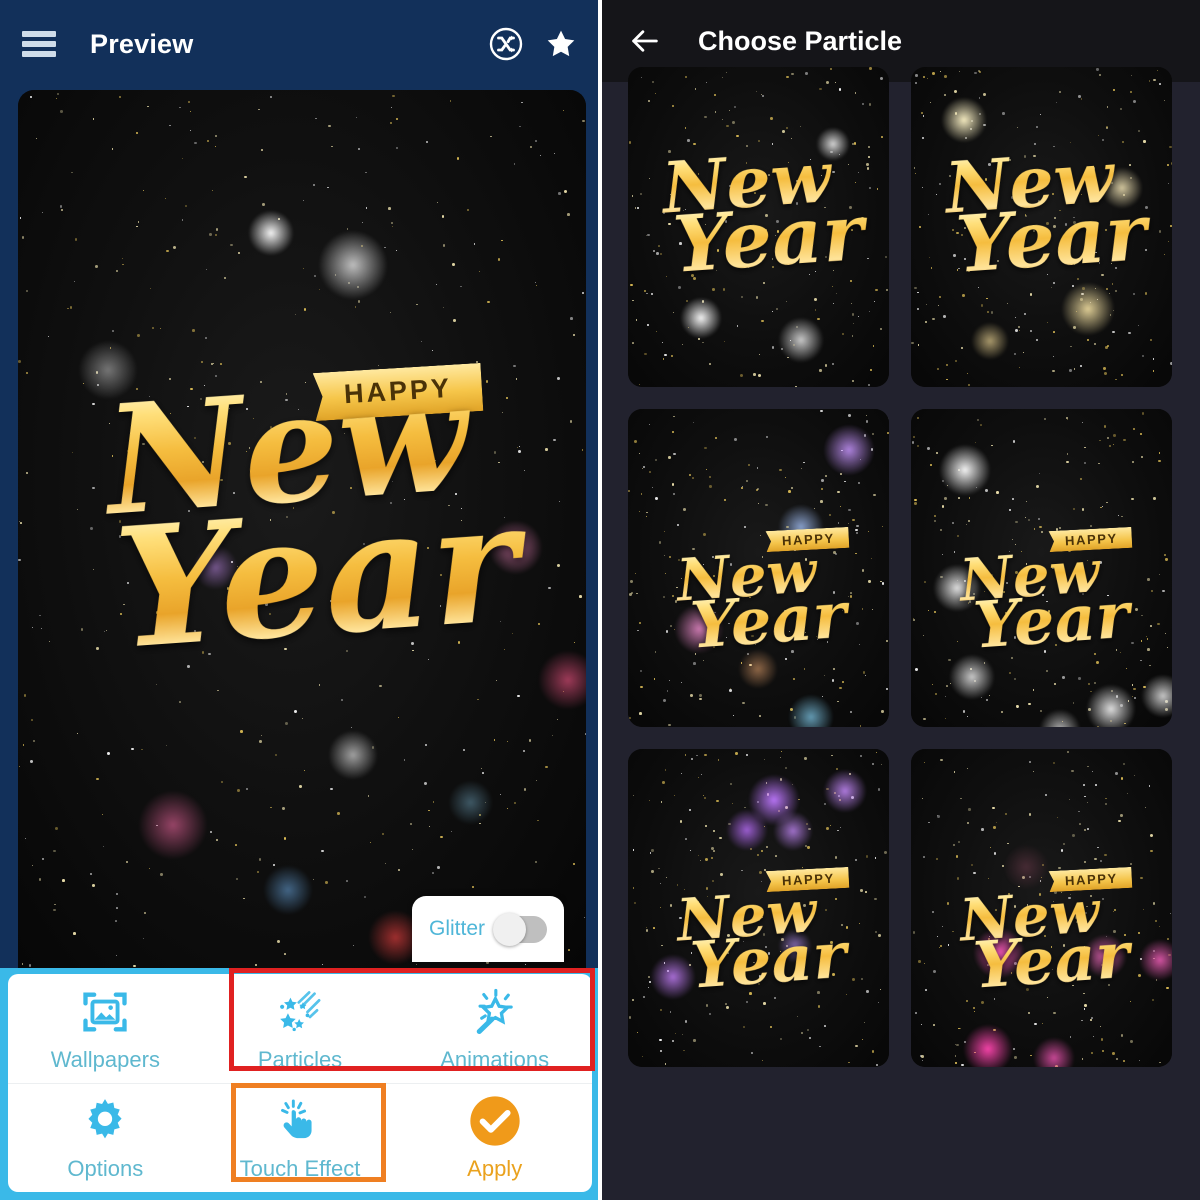 The image size is (1200, 1200). Describe the element at coordinates (533, 44) in the screenshot. I see `header-actions` at that location.